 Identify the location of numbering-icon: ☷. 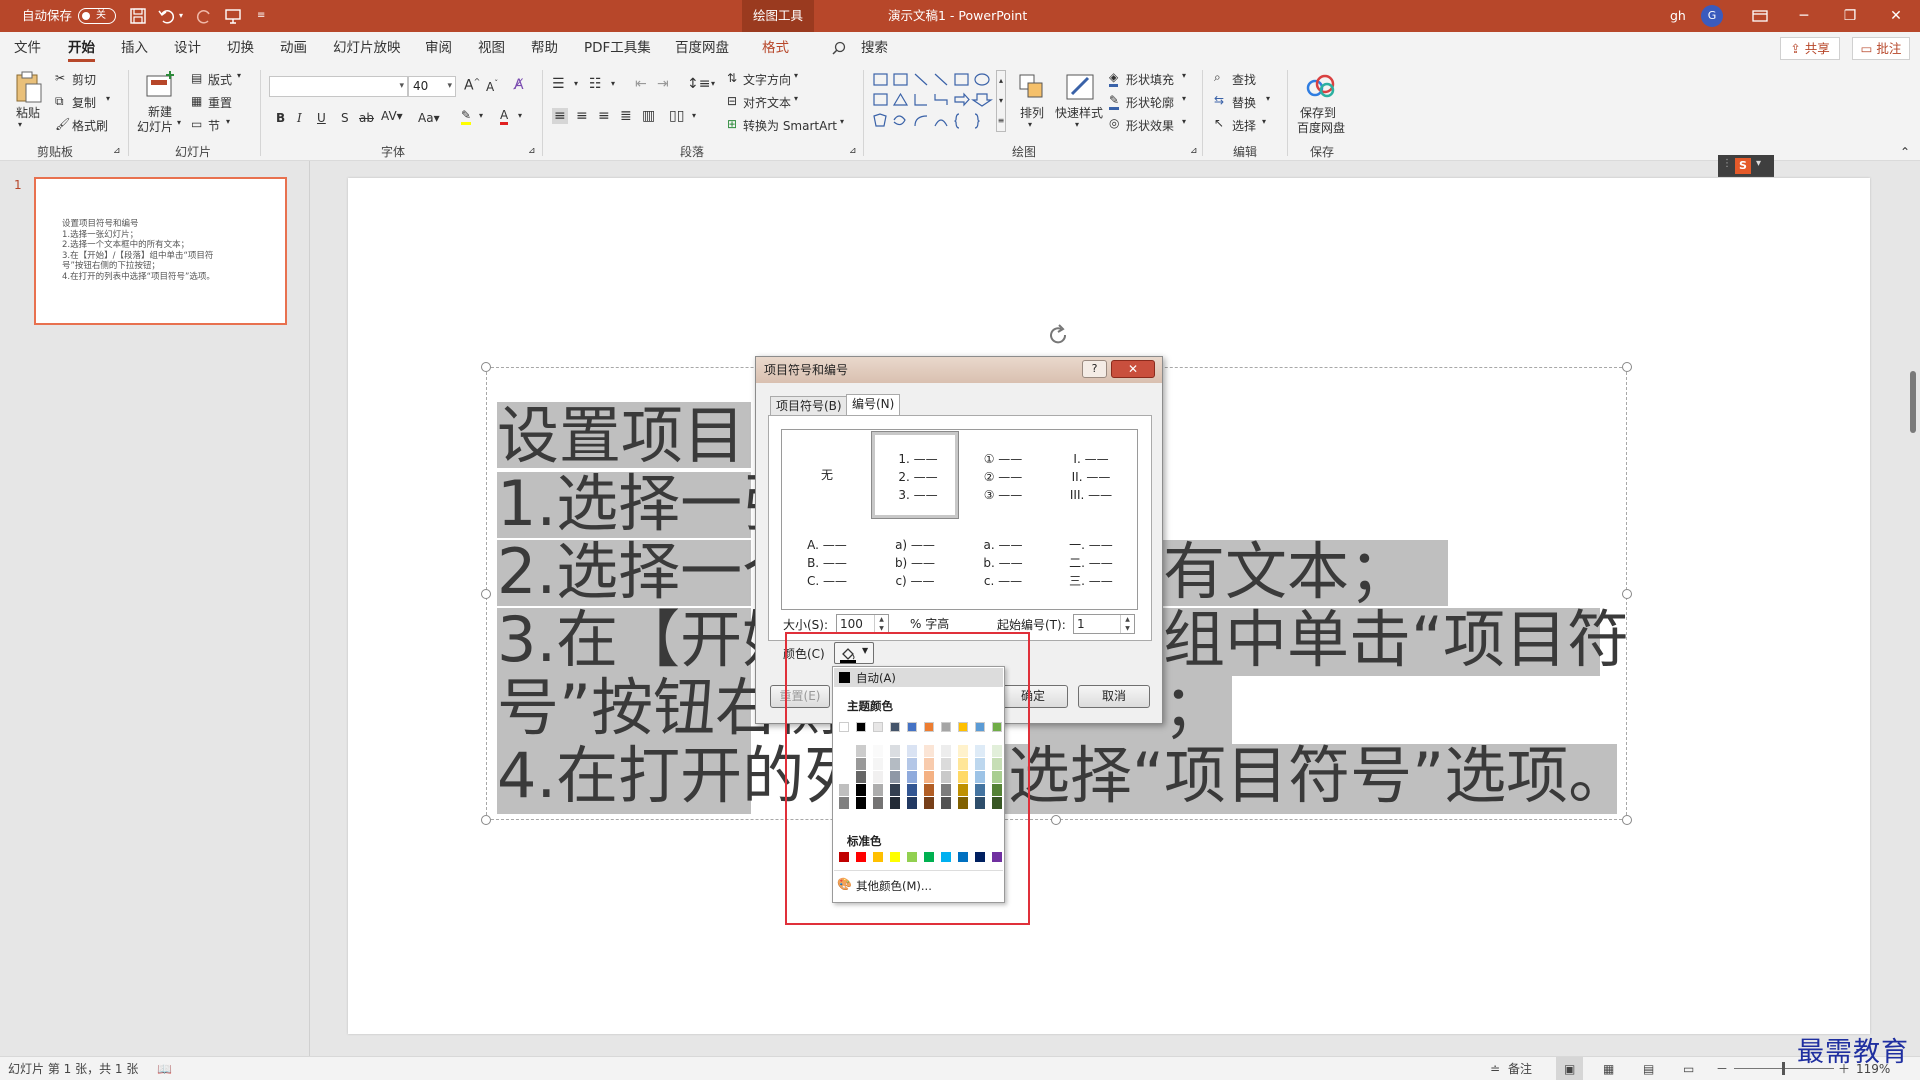
(595, 84).